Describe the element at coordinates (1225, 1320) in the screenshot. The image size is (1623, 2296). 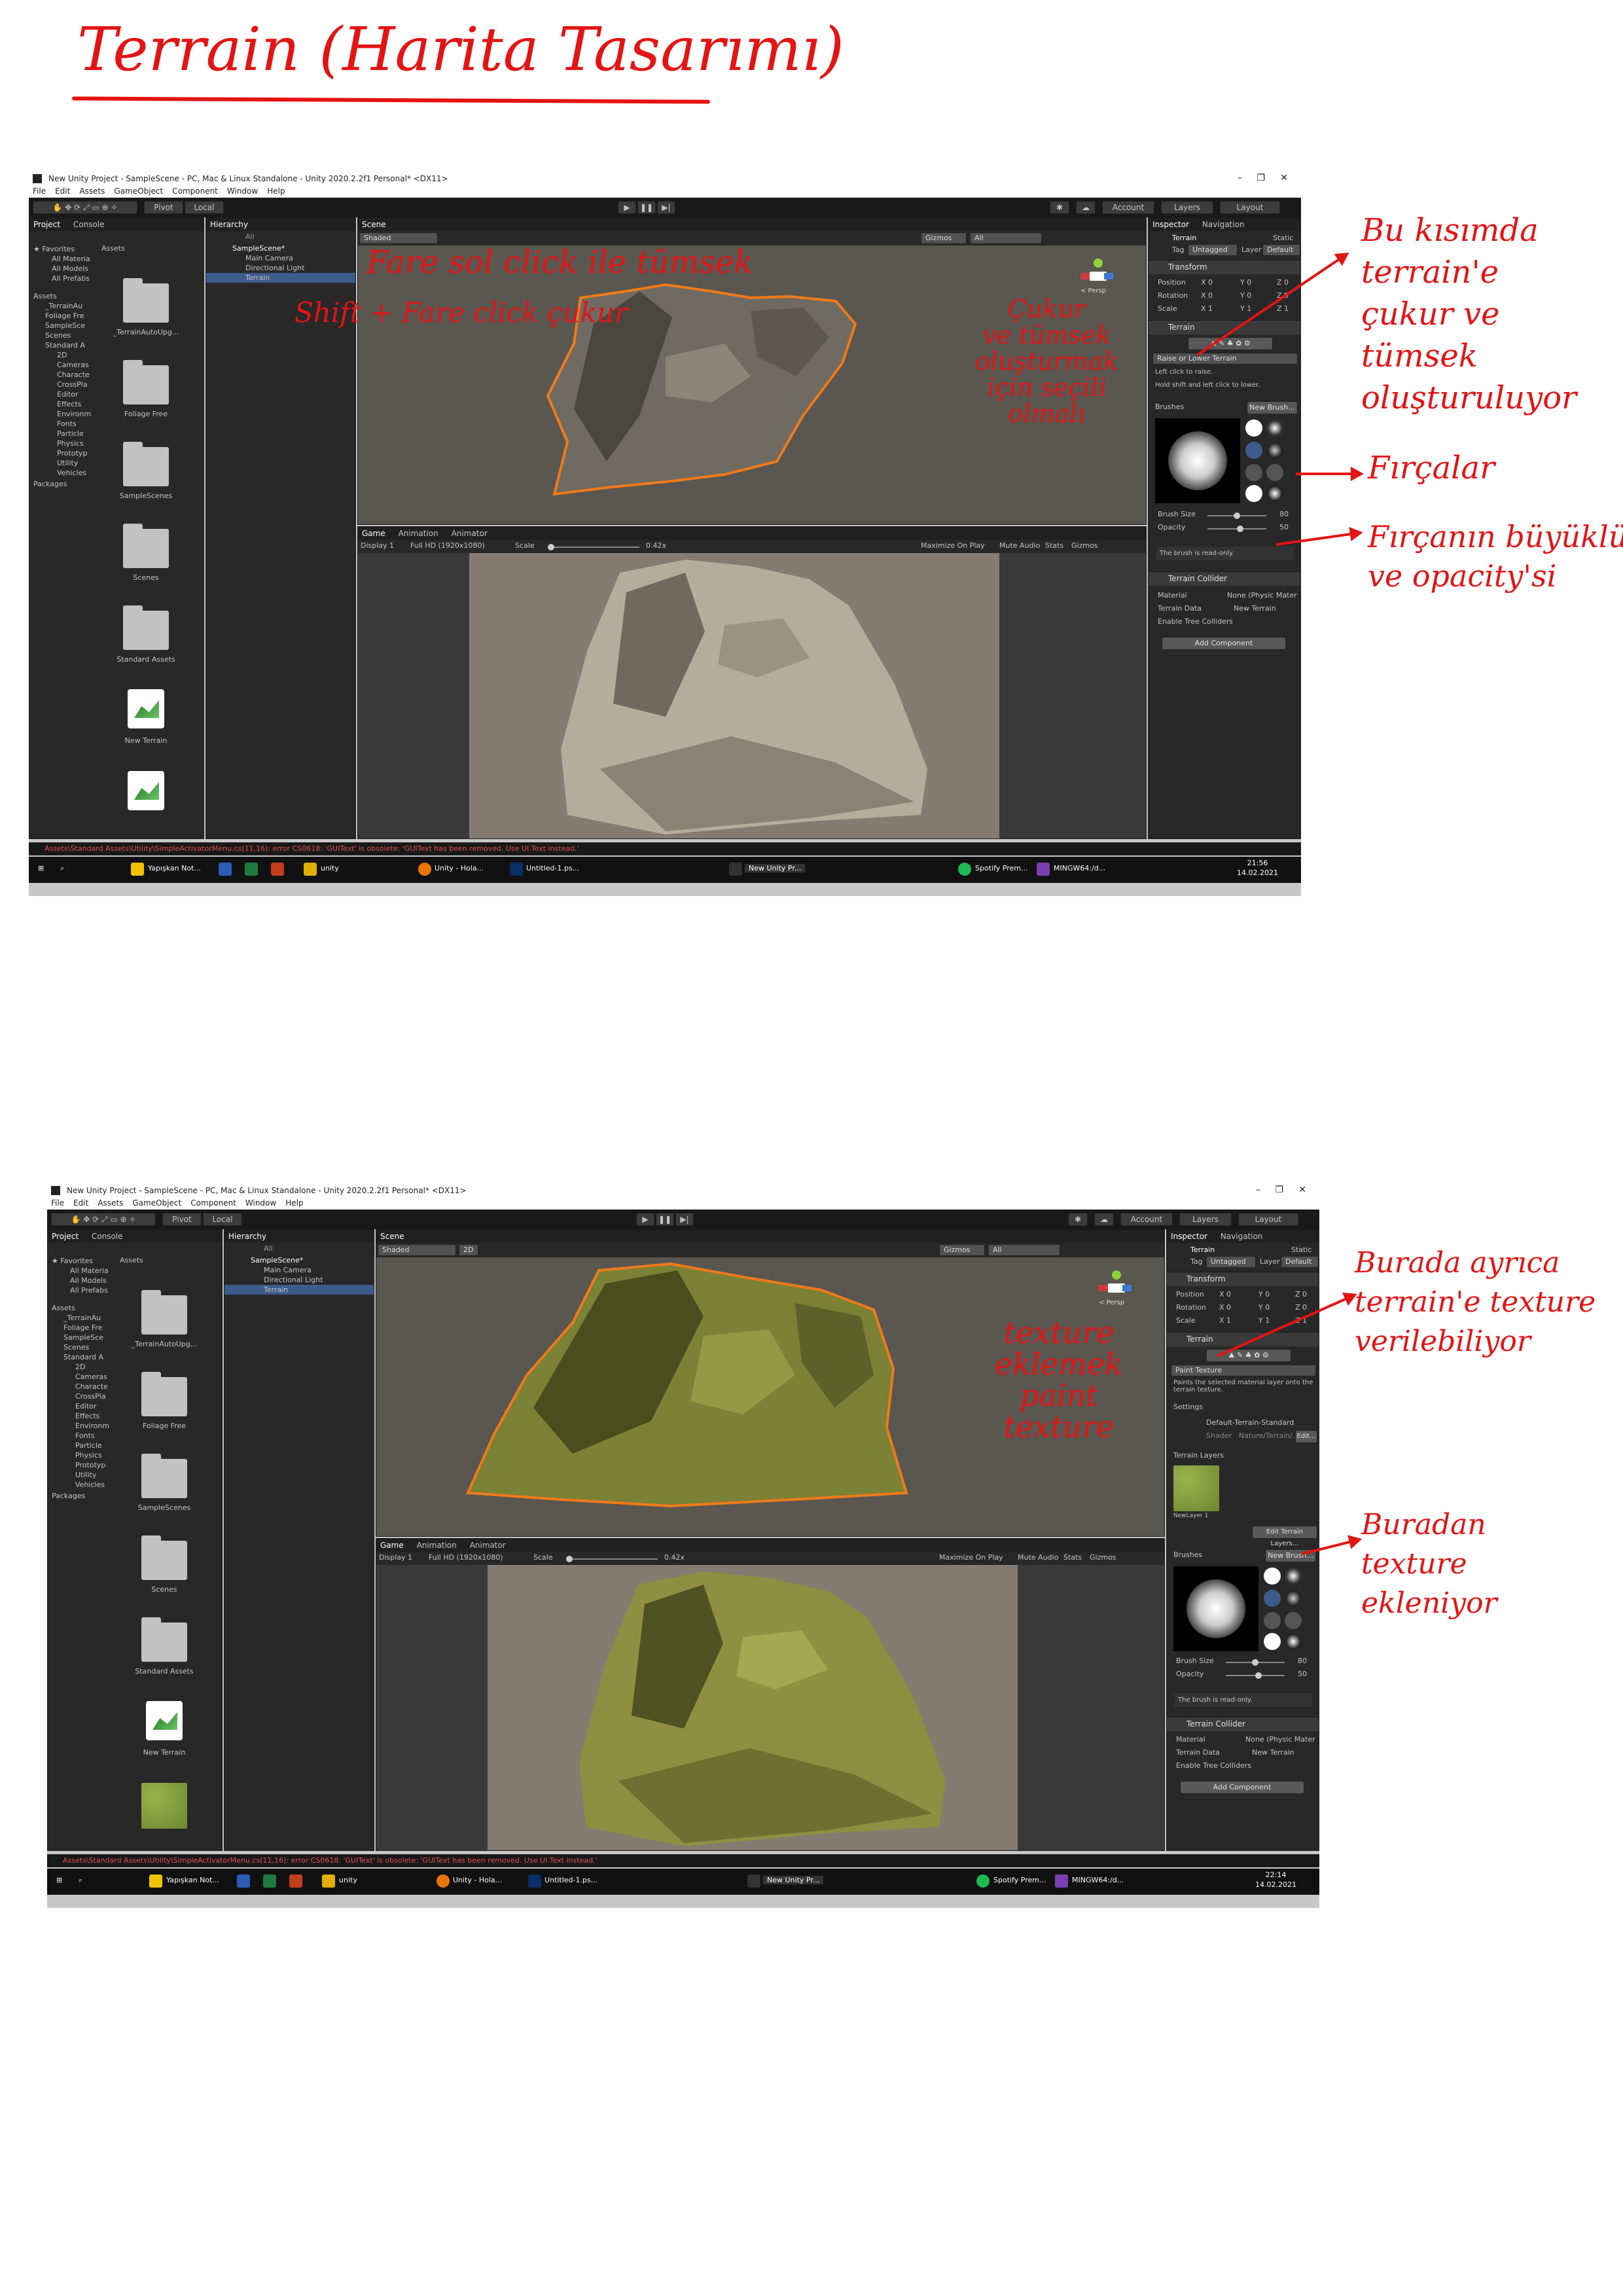
I see `scale-x: X 1` at that location.